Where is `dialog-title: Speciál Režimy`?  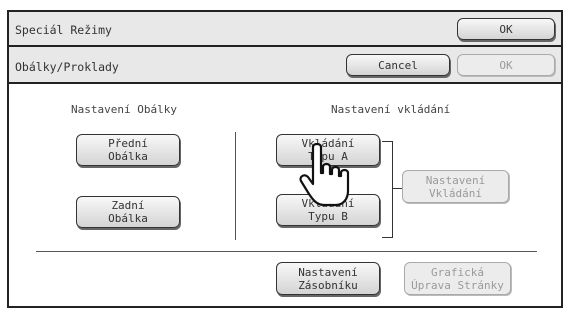
dialog-title: Speciál Režimy is located at coordinates (63, 30).